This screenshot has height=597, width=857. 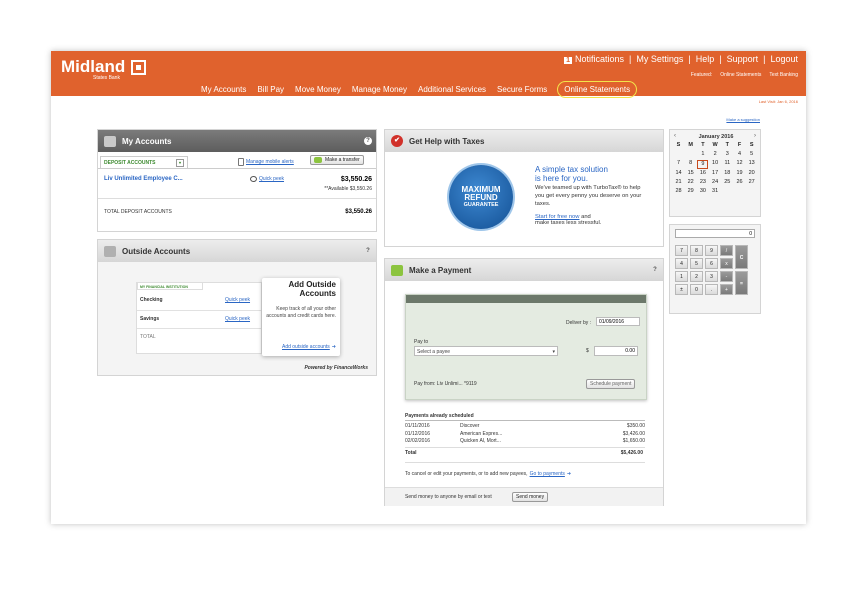 What do you see at coordinates (104, 67) in the screenshot?
I see `logo: Midland` at bounding box center [104, 67].